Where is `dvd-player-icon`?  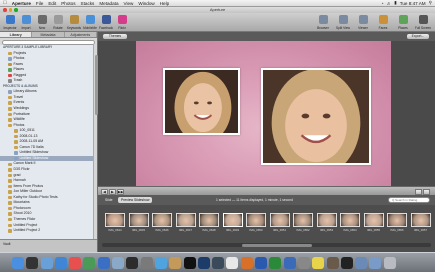 dvd-player-icon is located at coordinates (346, 262).